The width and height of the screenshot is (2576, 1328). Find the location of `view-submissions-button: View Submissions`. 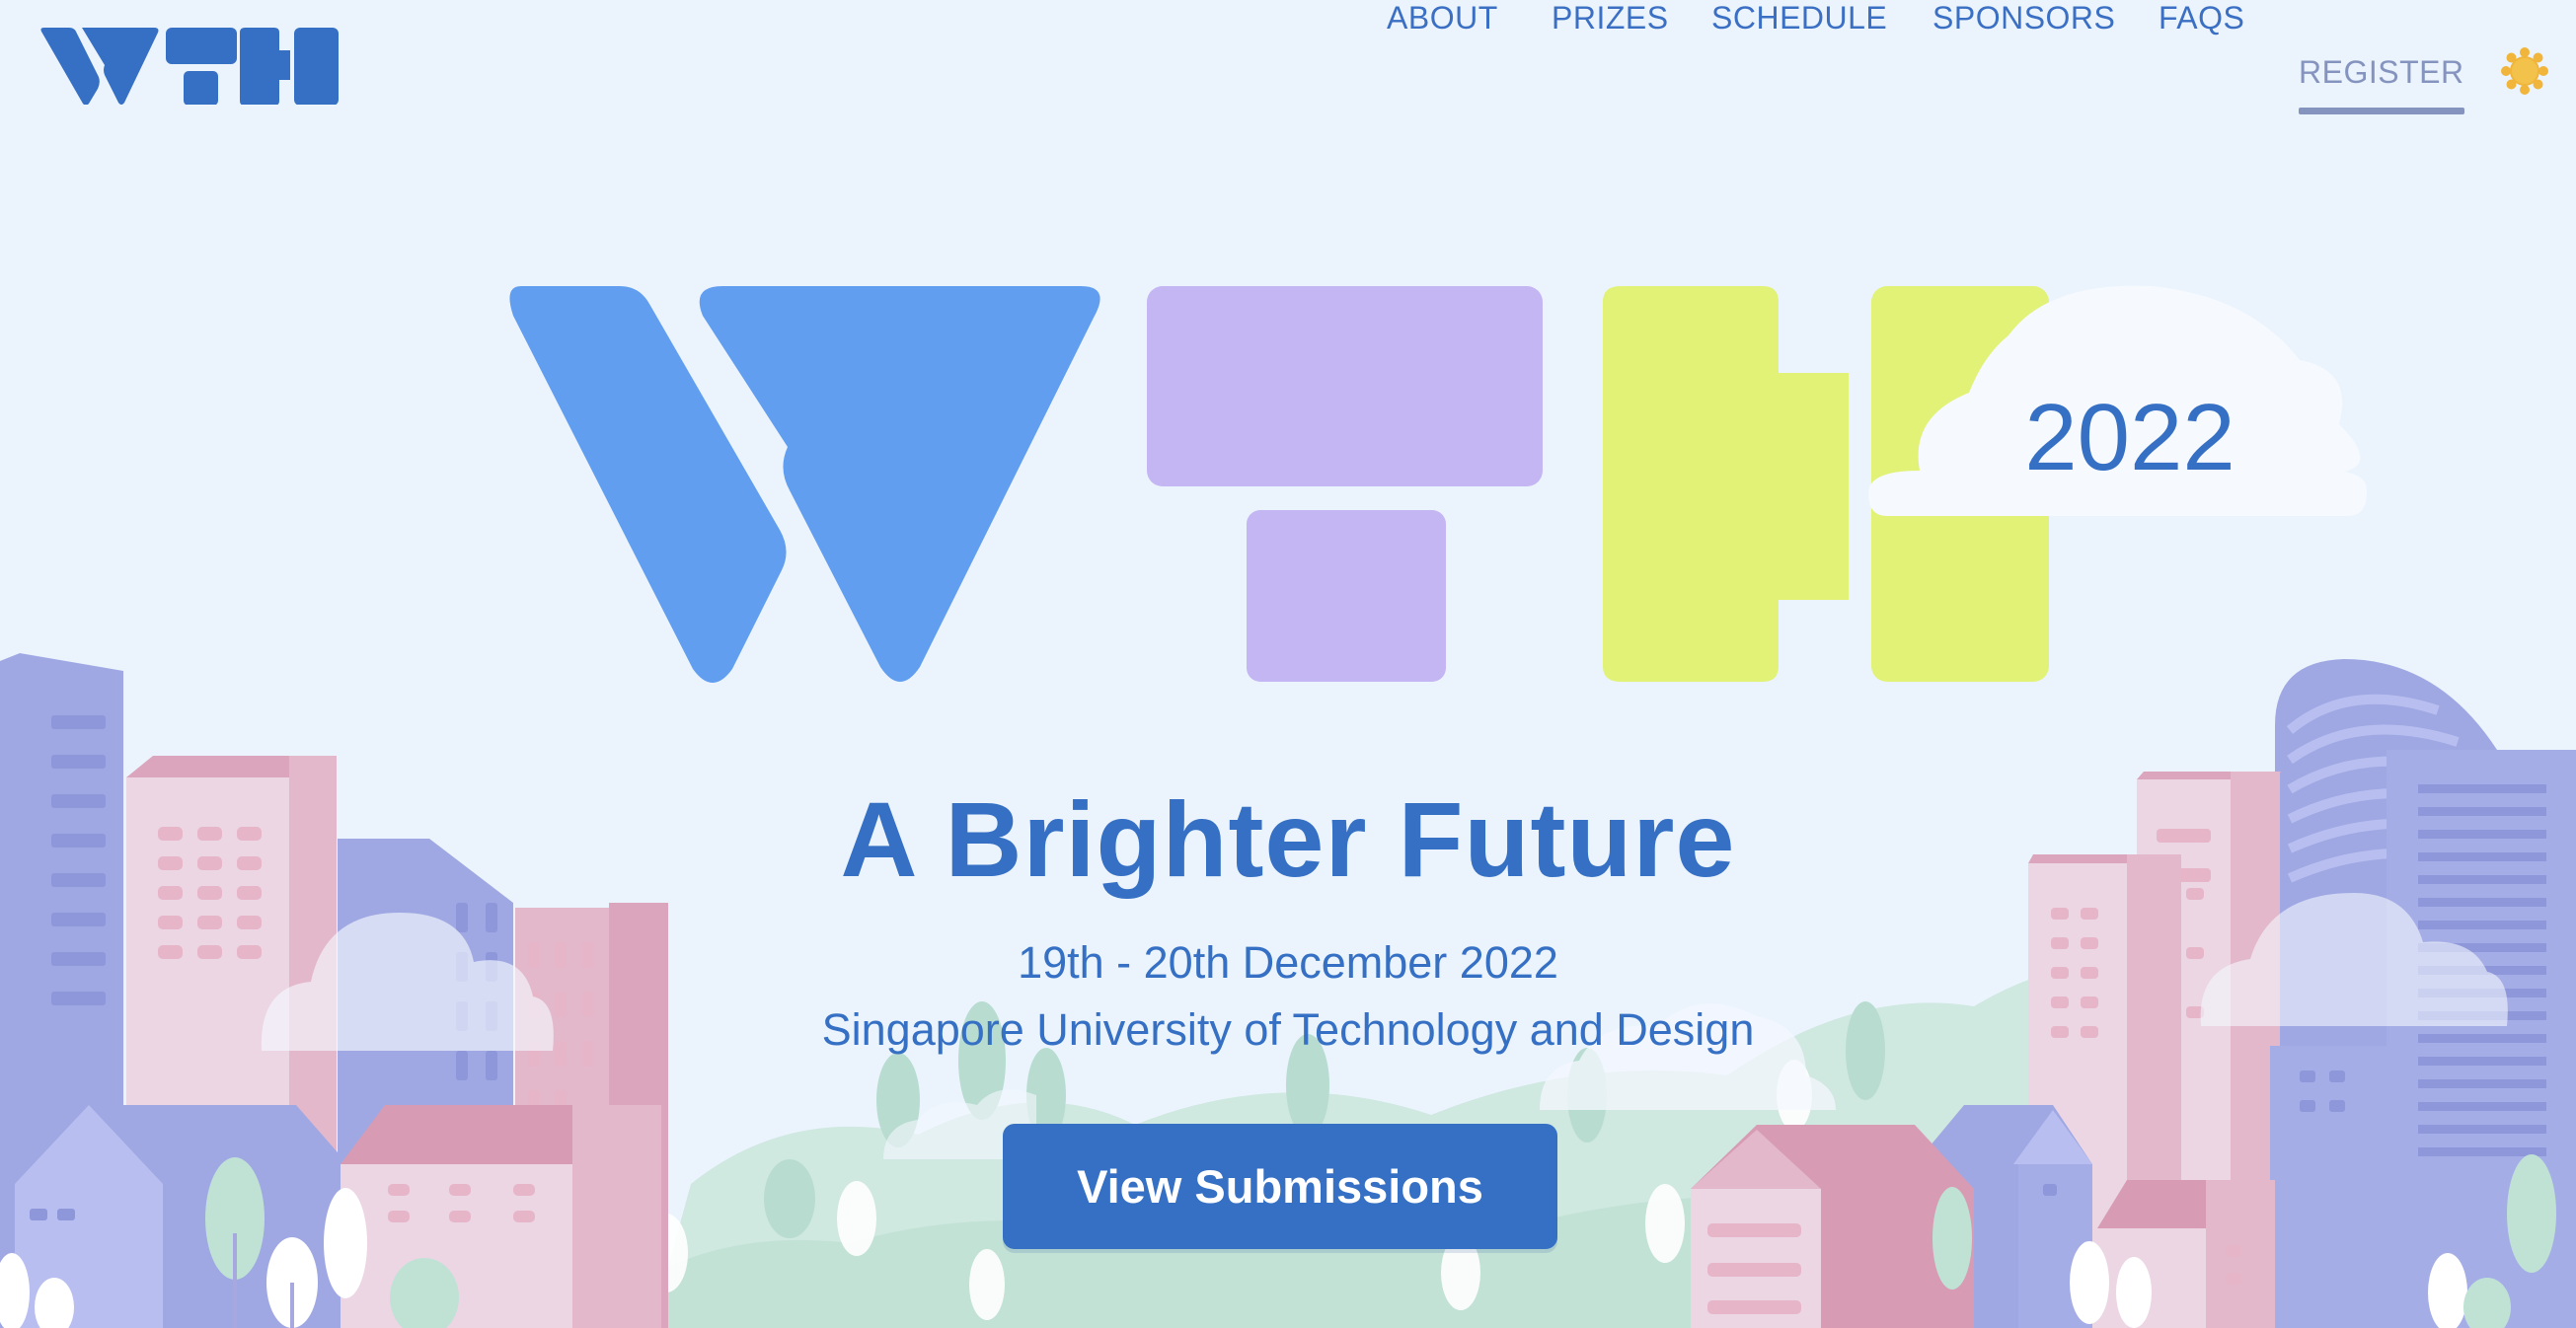

view-submissions-button: View Submissions is located at coordinates (1280, 1186).